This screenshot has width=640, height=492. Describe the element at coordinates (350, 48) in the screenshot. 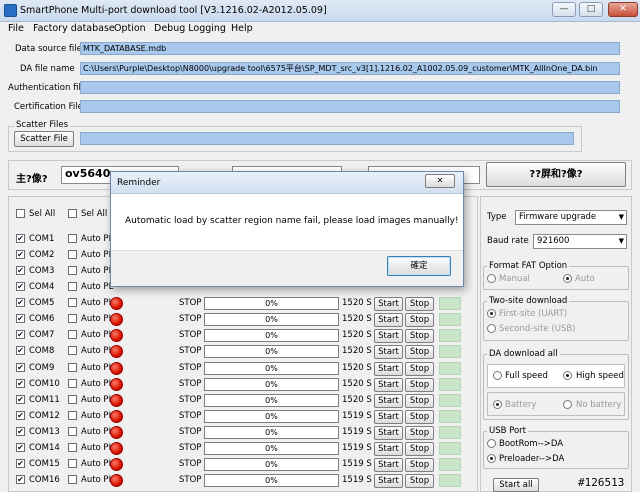

I see `data-source-field: MTK_DATABASE.mdb` at that location.